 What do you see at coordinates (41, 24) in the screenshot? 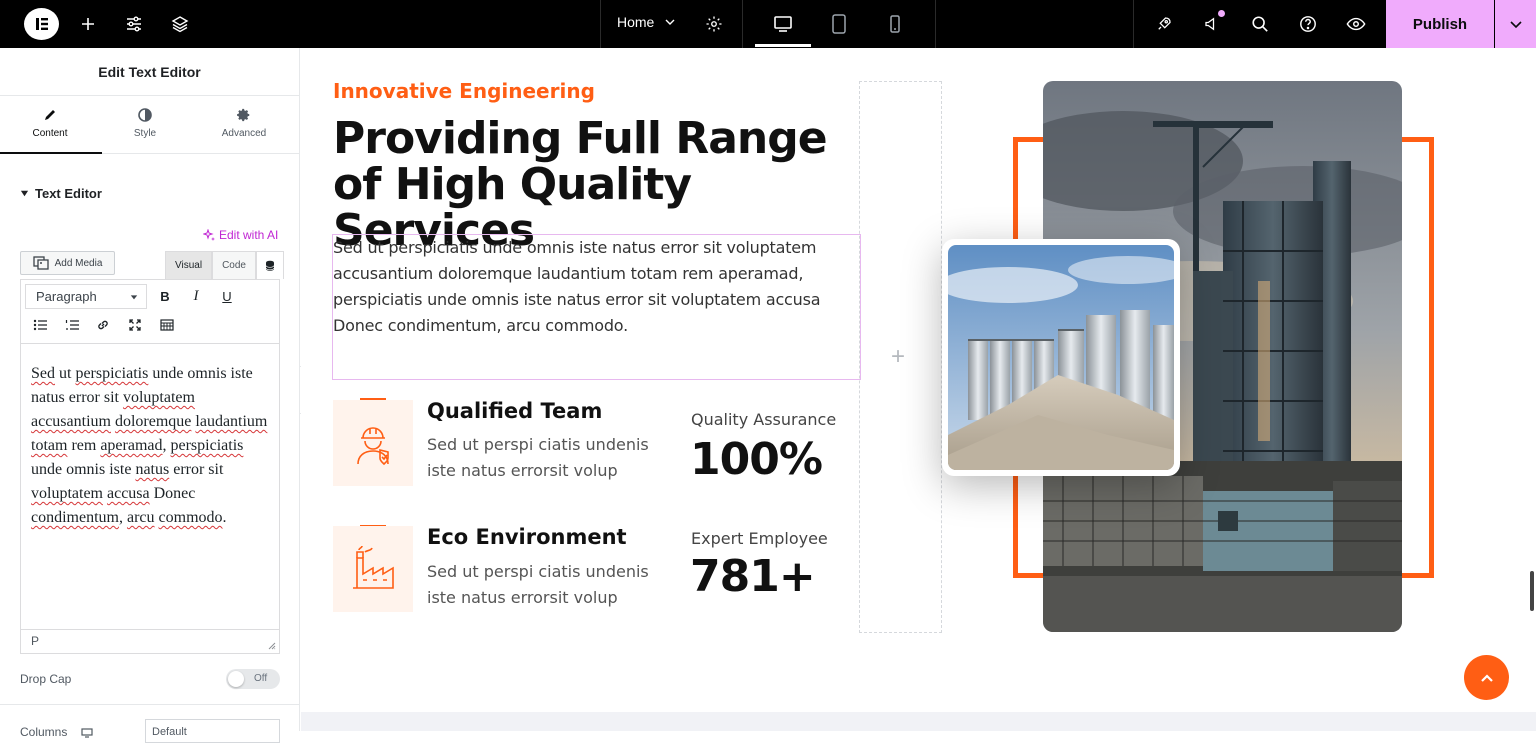
I see `elementor-logo-icon` at bounding box center [41, 24].